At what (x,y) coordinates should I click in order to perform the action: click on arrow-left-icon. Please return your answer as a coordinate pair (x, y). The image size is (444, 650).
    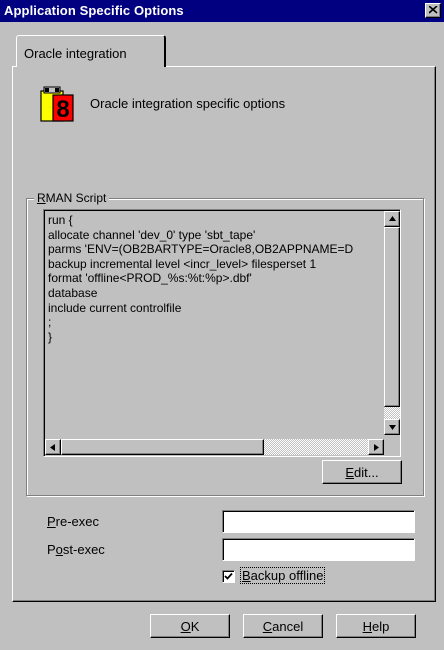
    Looking at the image, I should click on (52, 447).